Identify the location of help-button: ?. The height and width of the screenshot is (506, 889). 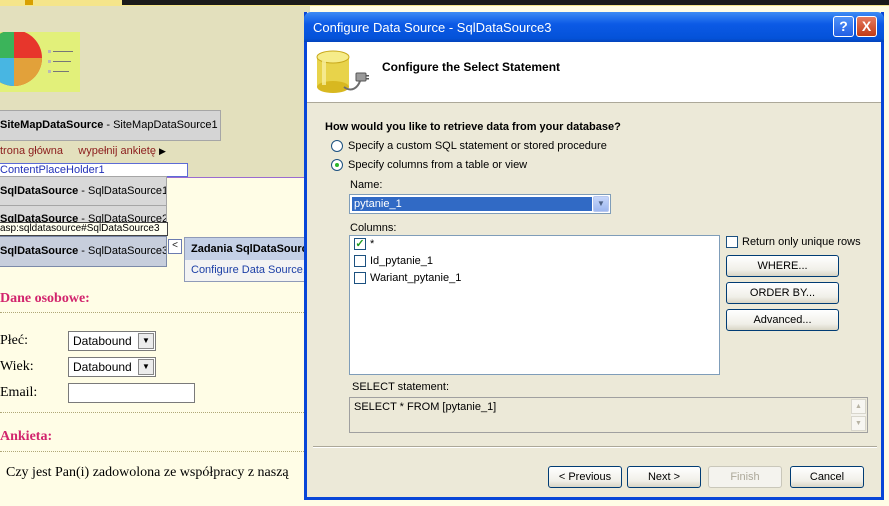
(843, 26).